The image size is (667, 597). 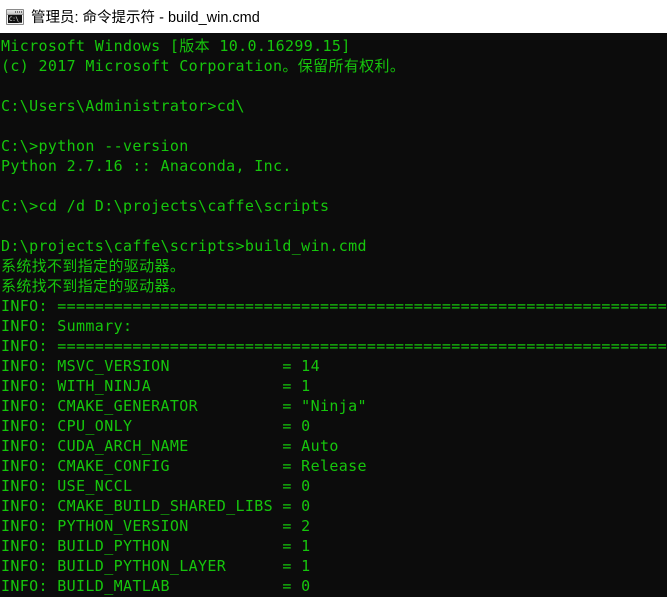 I want to click on cmd-icon-screen-text: C:\_, so click(x=15, y=18).